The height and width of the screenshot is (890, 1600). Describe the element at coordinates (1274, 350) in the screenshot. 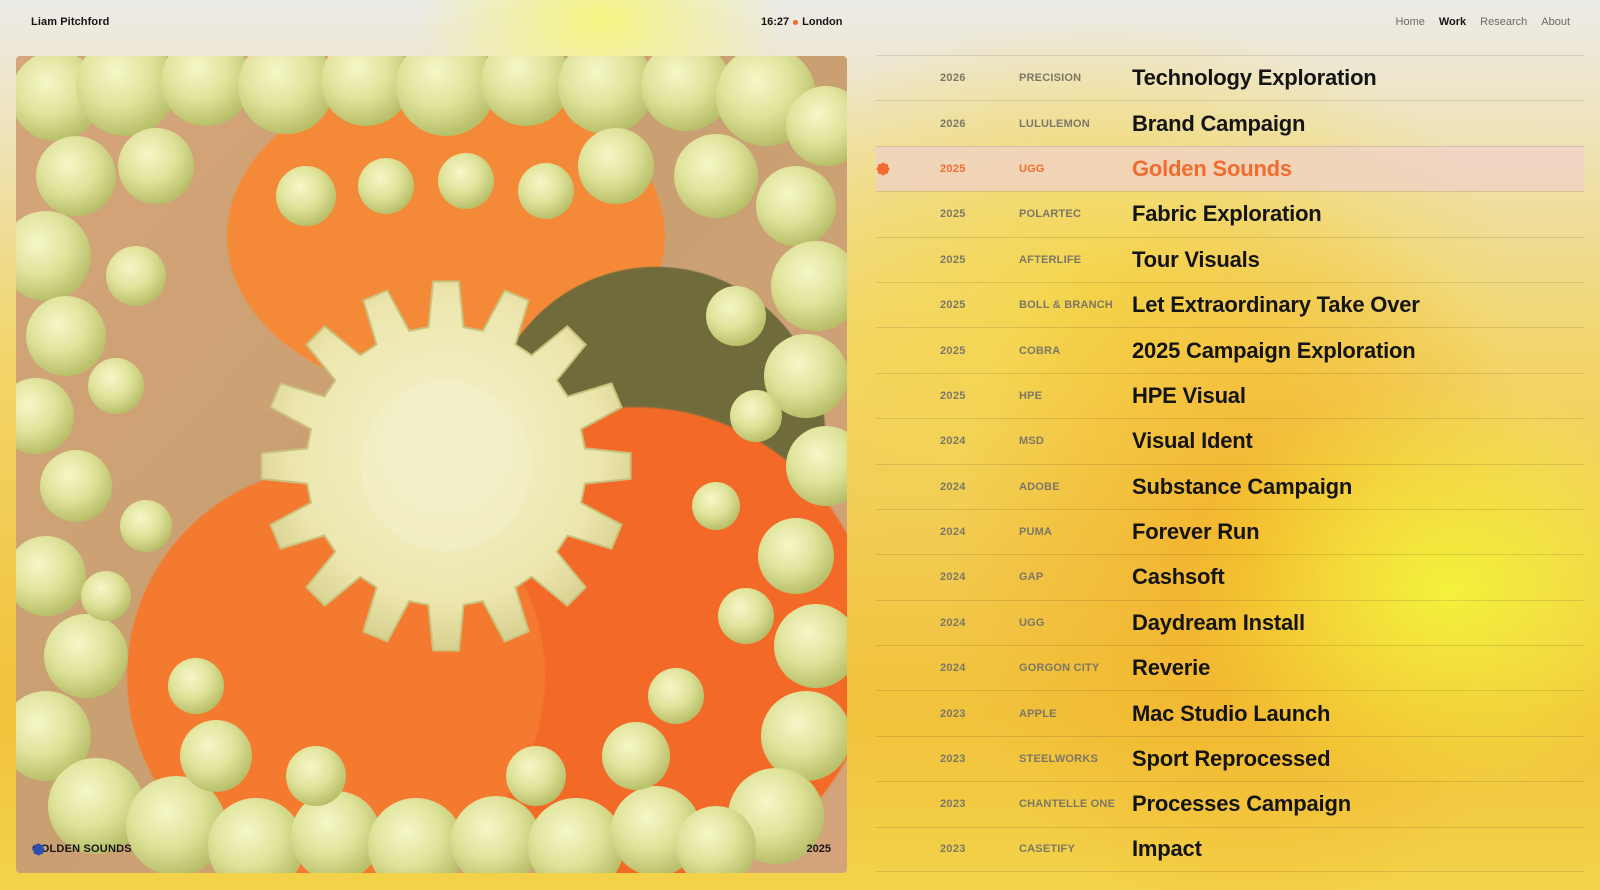

I see `project-title: 2025 Campaign Exploration` at that location.